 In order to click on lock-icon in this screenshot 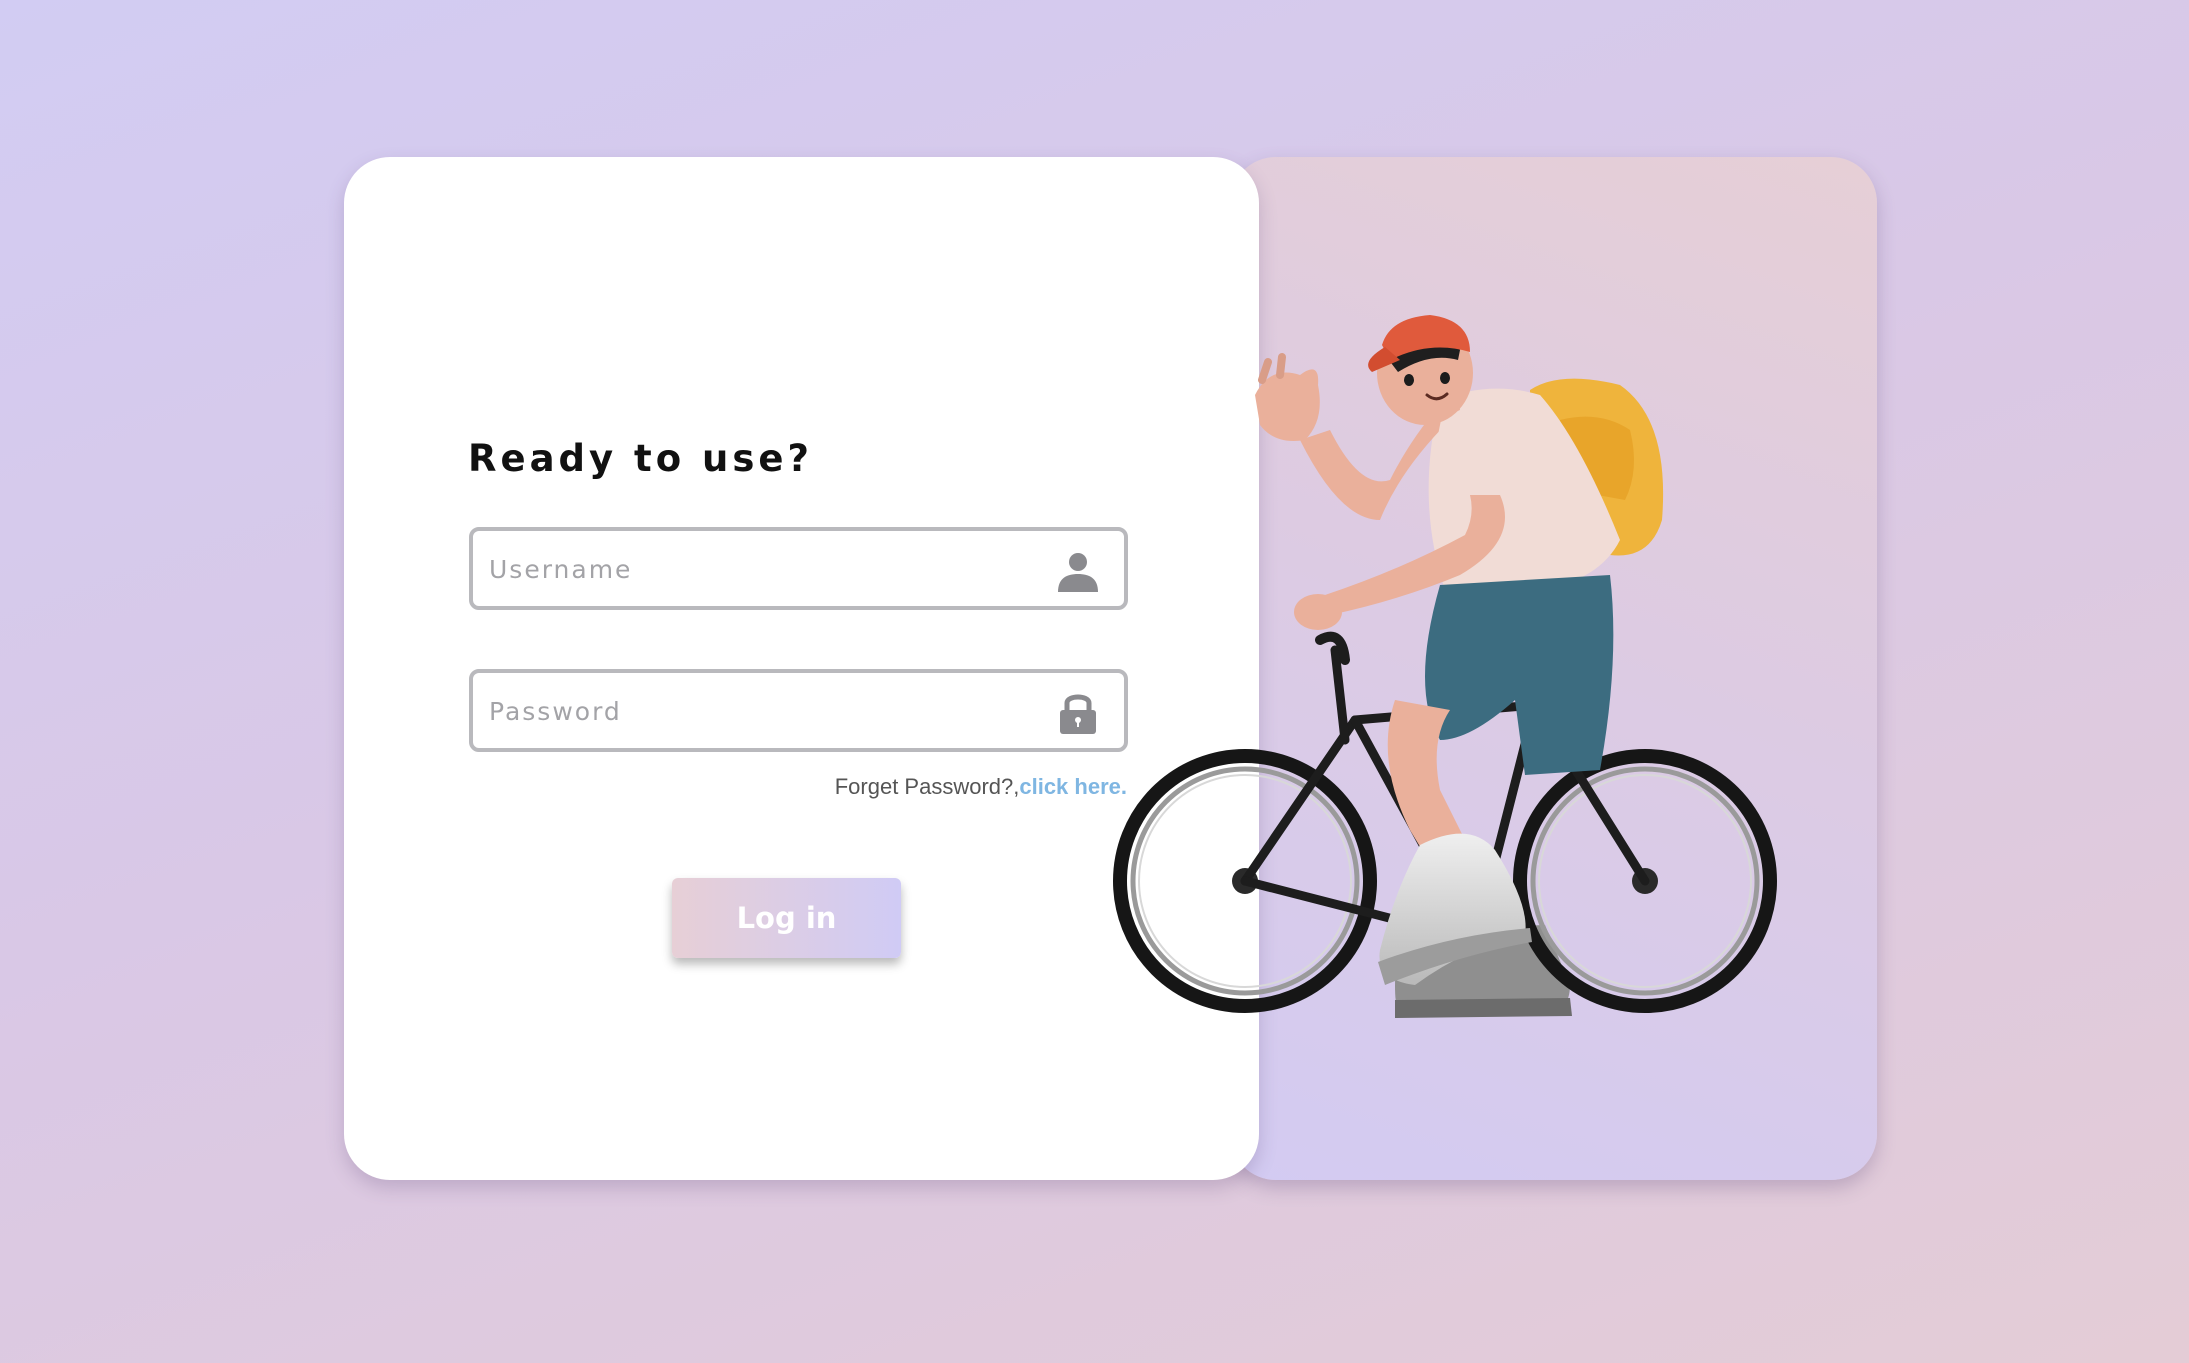, I will do `click(1078, 714)`.